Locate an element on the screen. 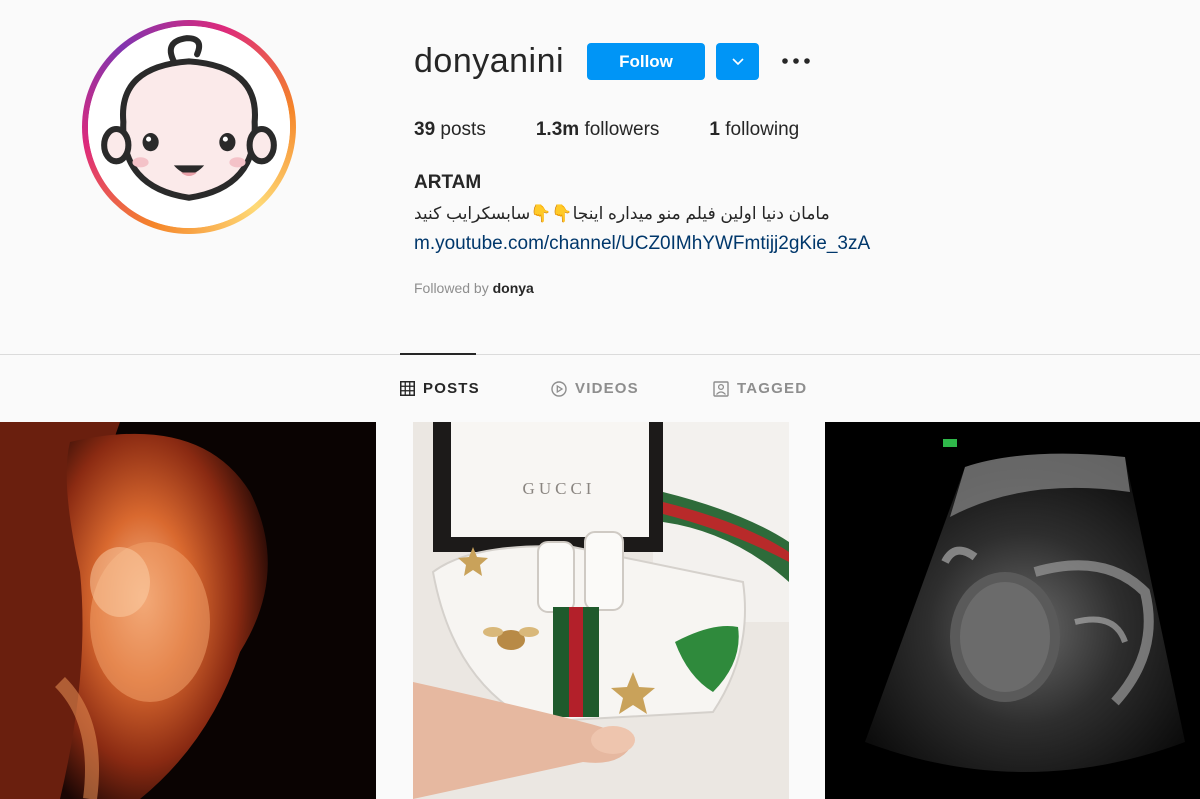 Image resolution: width=1200 pixels, height=799 pixels. profile-avatar is located at coordinates (189, 127).